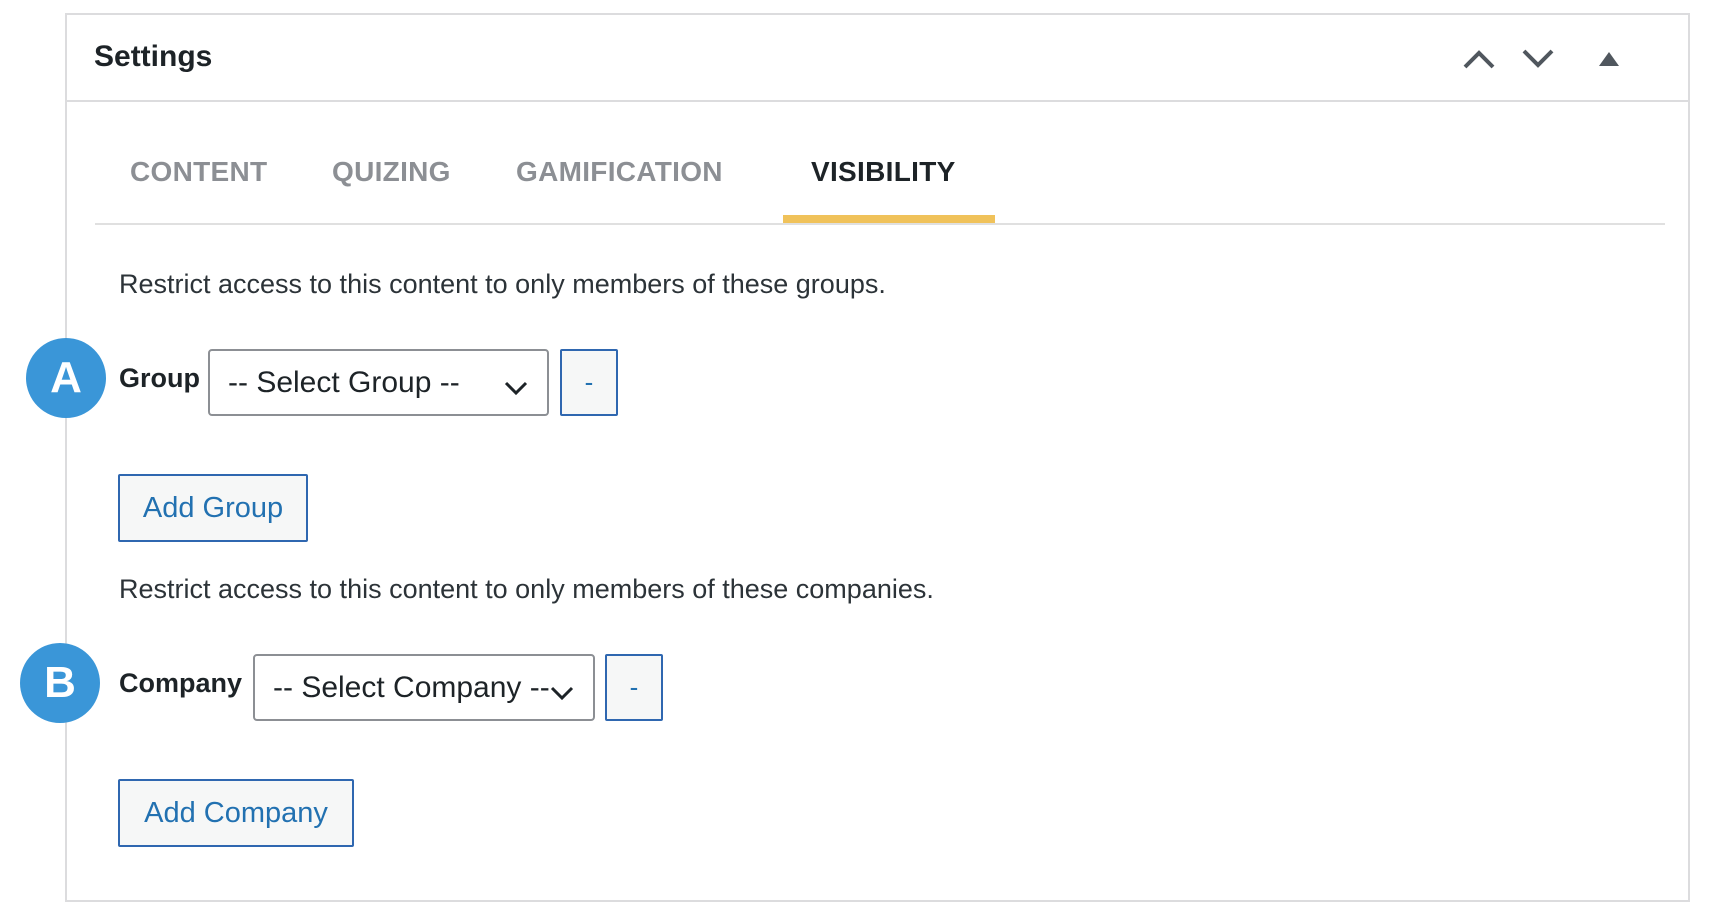  What do you see at coordinates (344, 382) in the screenshot?
I see `group-select-value: -- Select Group --` at bounding box center [344, 382].